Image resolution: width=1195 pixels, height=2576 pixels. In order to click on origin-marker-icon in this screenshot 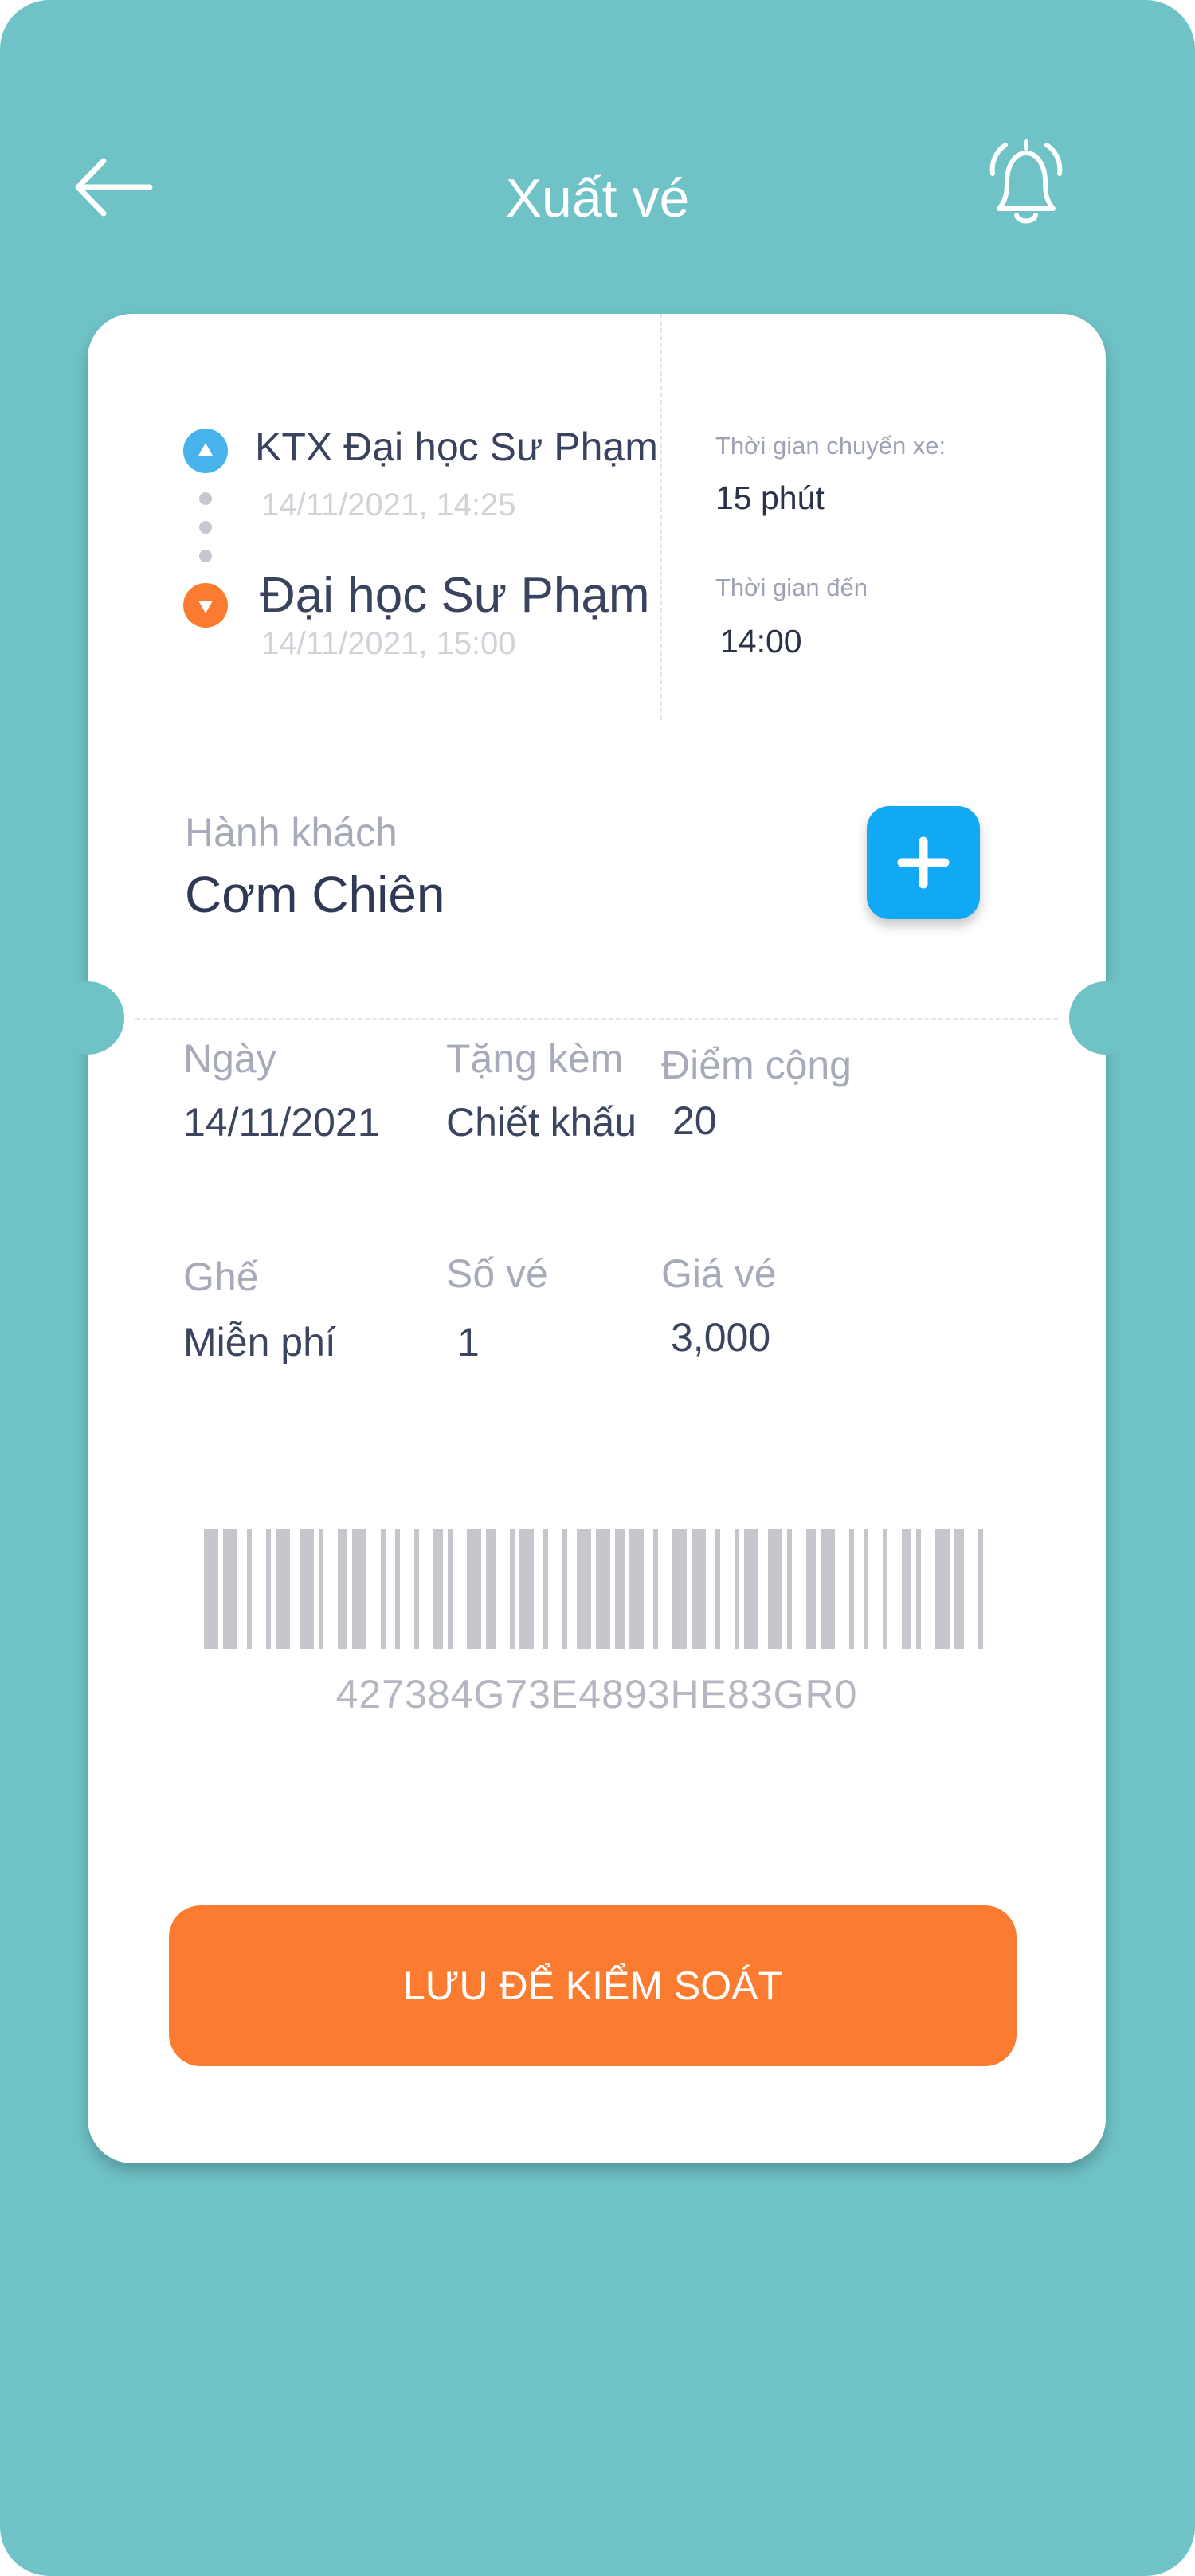, I will do `click(205, 451)`.